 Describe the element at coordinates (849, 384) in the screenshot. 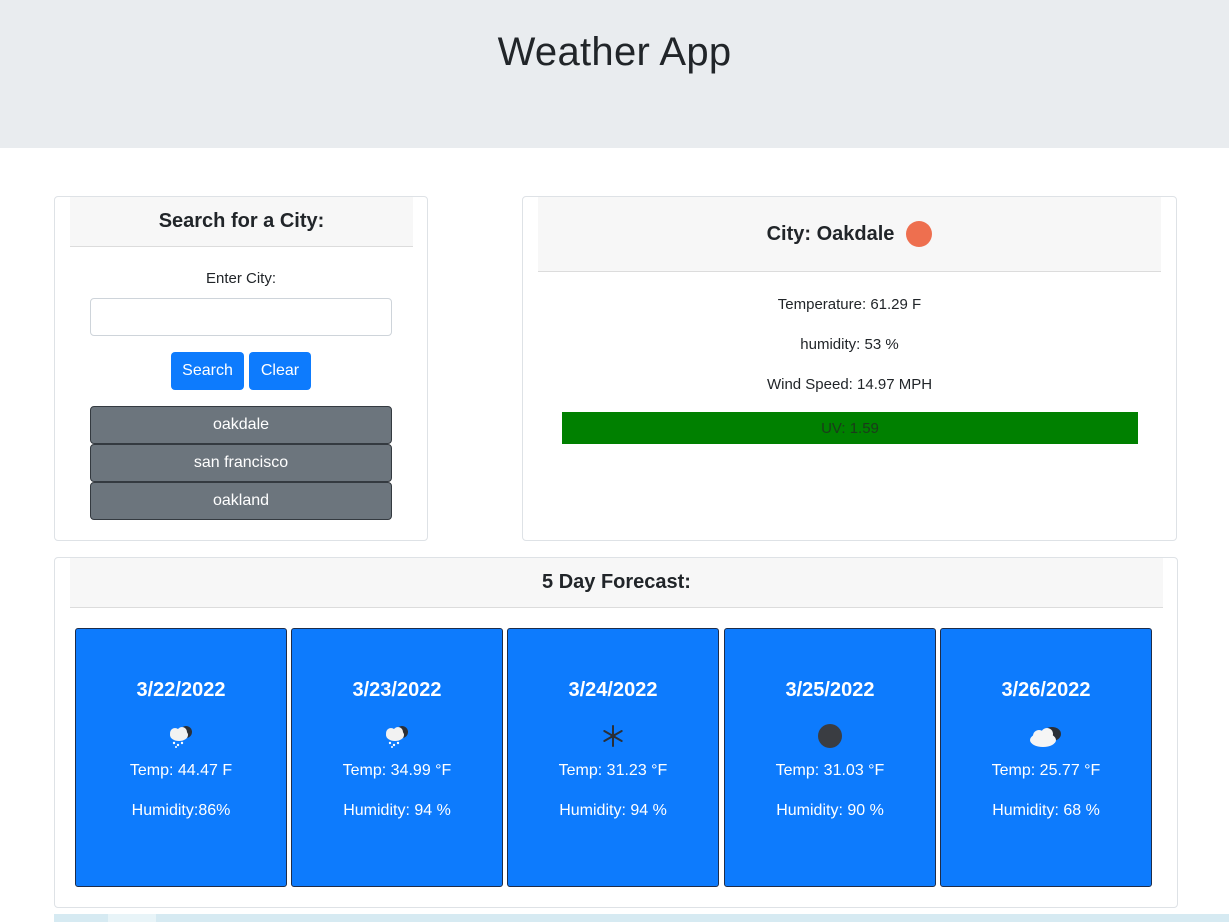

I see `wind-speed-text: Wind Speed: 14.97 MPH` at that location.